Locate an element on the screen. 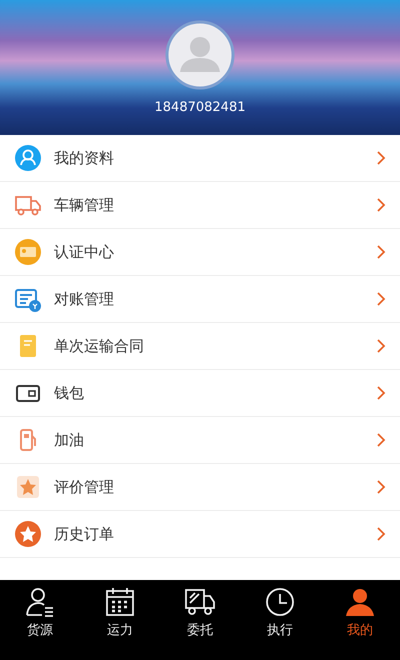  menu-item: 加油 is located at coordinates (200, 440).